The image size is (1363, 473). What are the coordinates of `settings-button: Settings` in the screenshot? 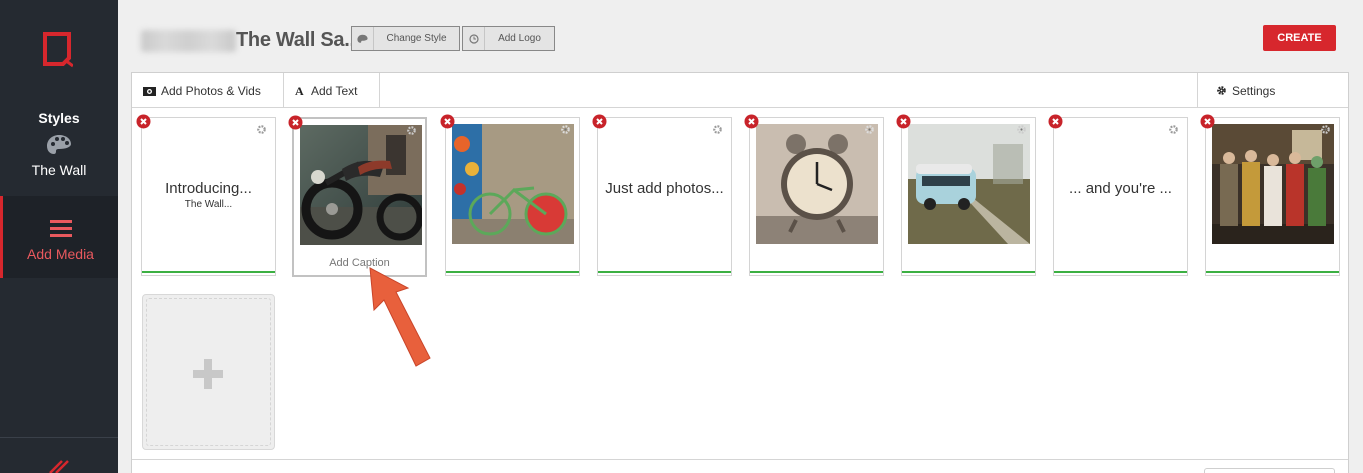 It's located at (1272, 90).